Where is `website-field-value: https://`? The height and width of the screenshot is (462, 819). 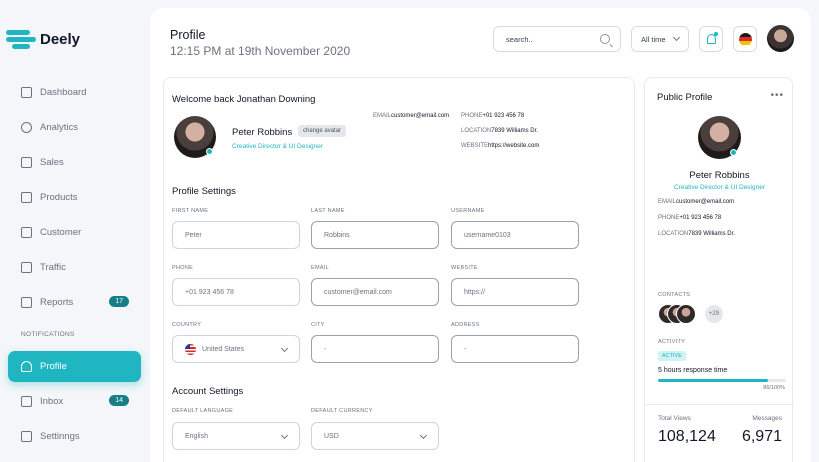
website-field-value: https:// is located at coordinates (475, 292).